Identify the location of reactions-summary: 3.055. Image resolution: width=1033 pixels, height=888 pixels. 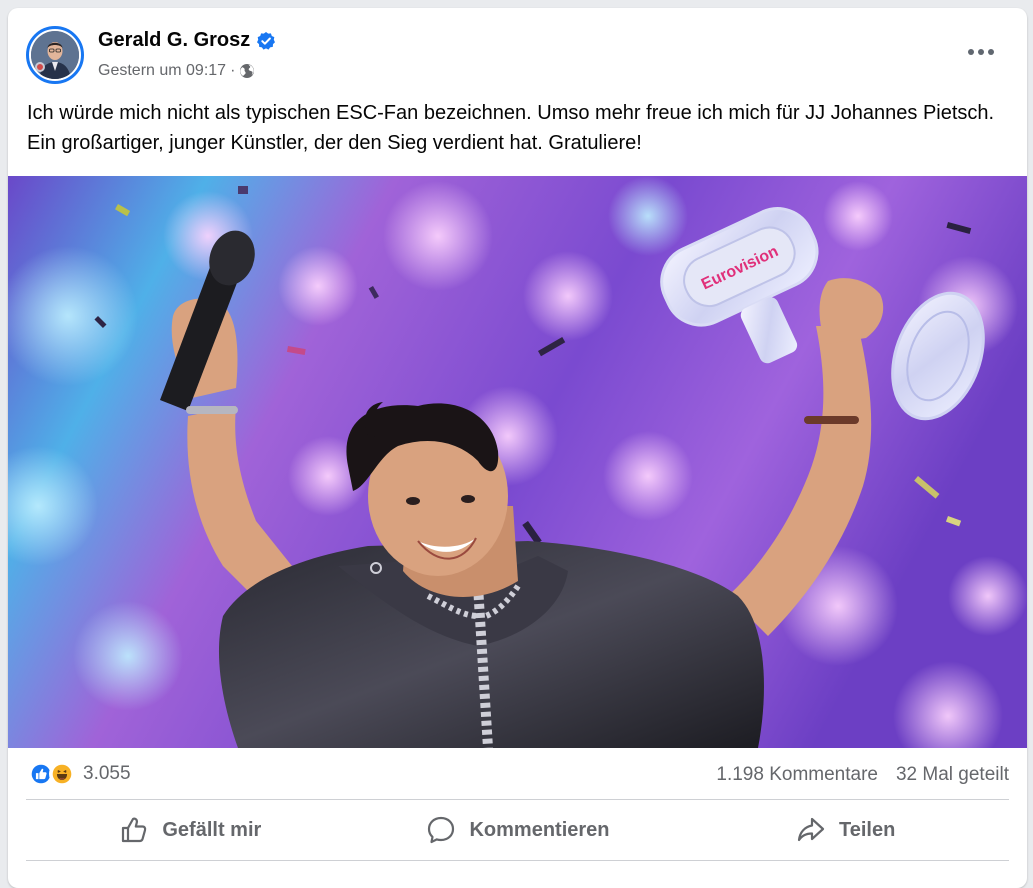
(79, 774).